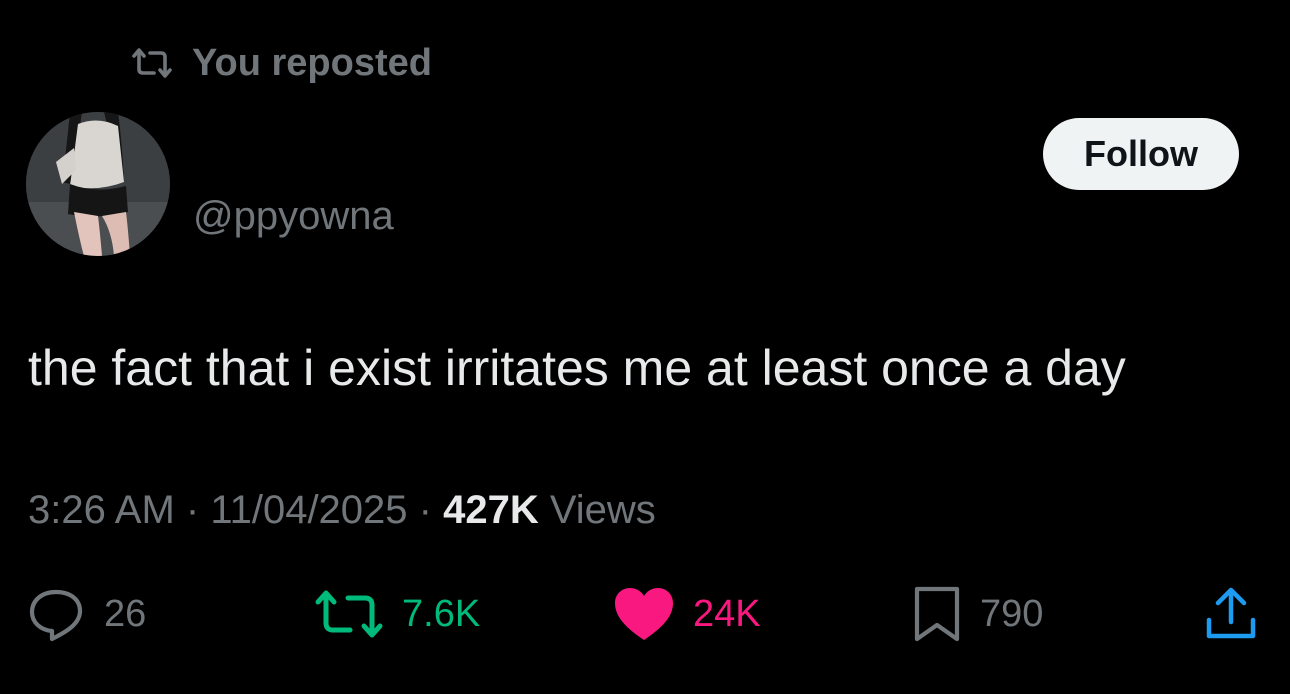  I want to click on repost-banner: You reposted, so click(281, 63).